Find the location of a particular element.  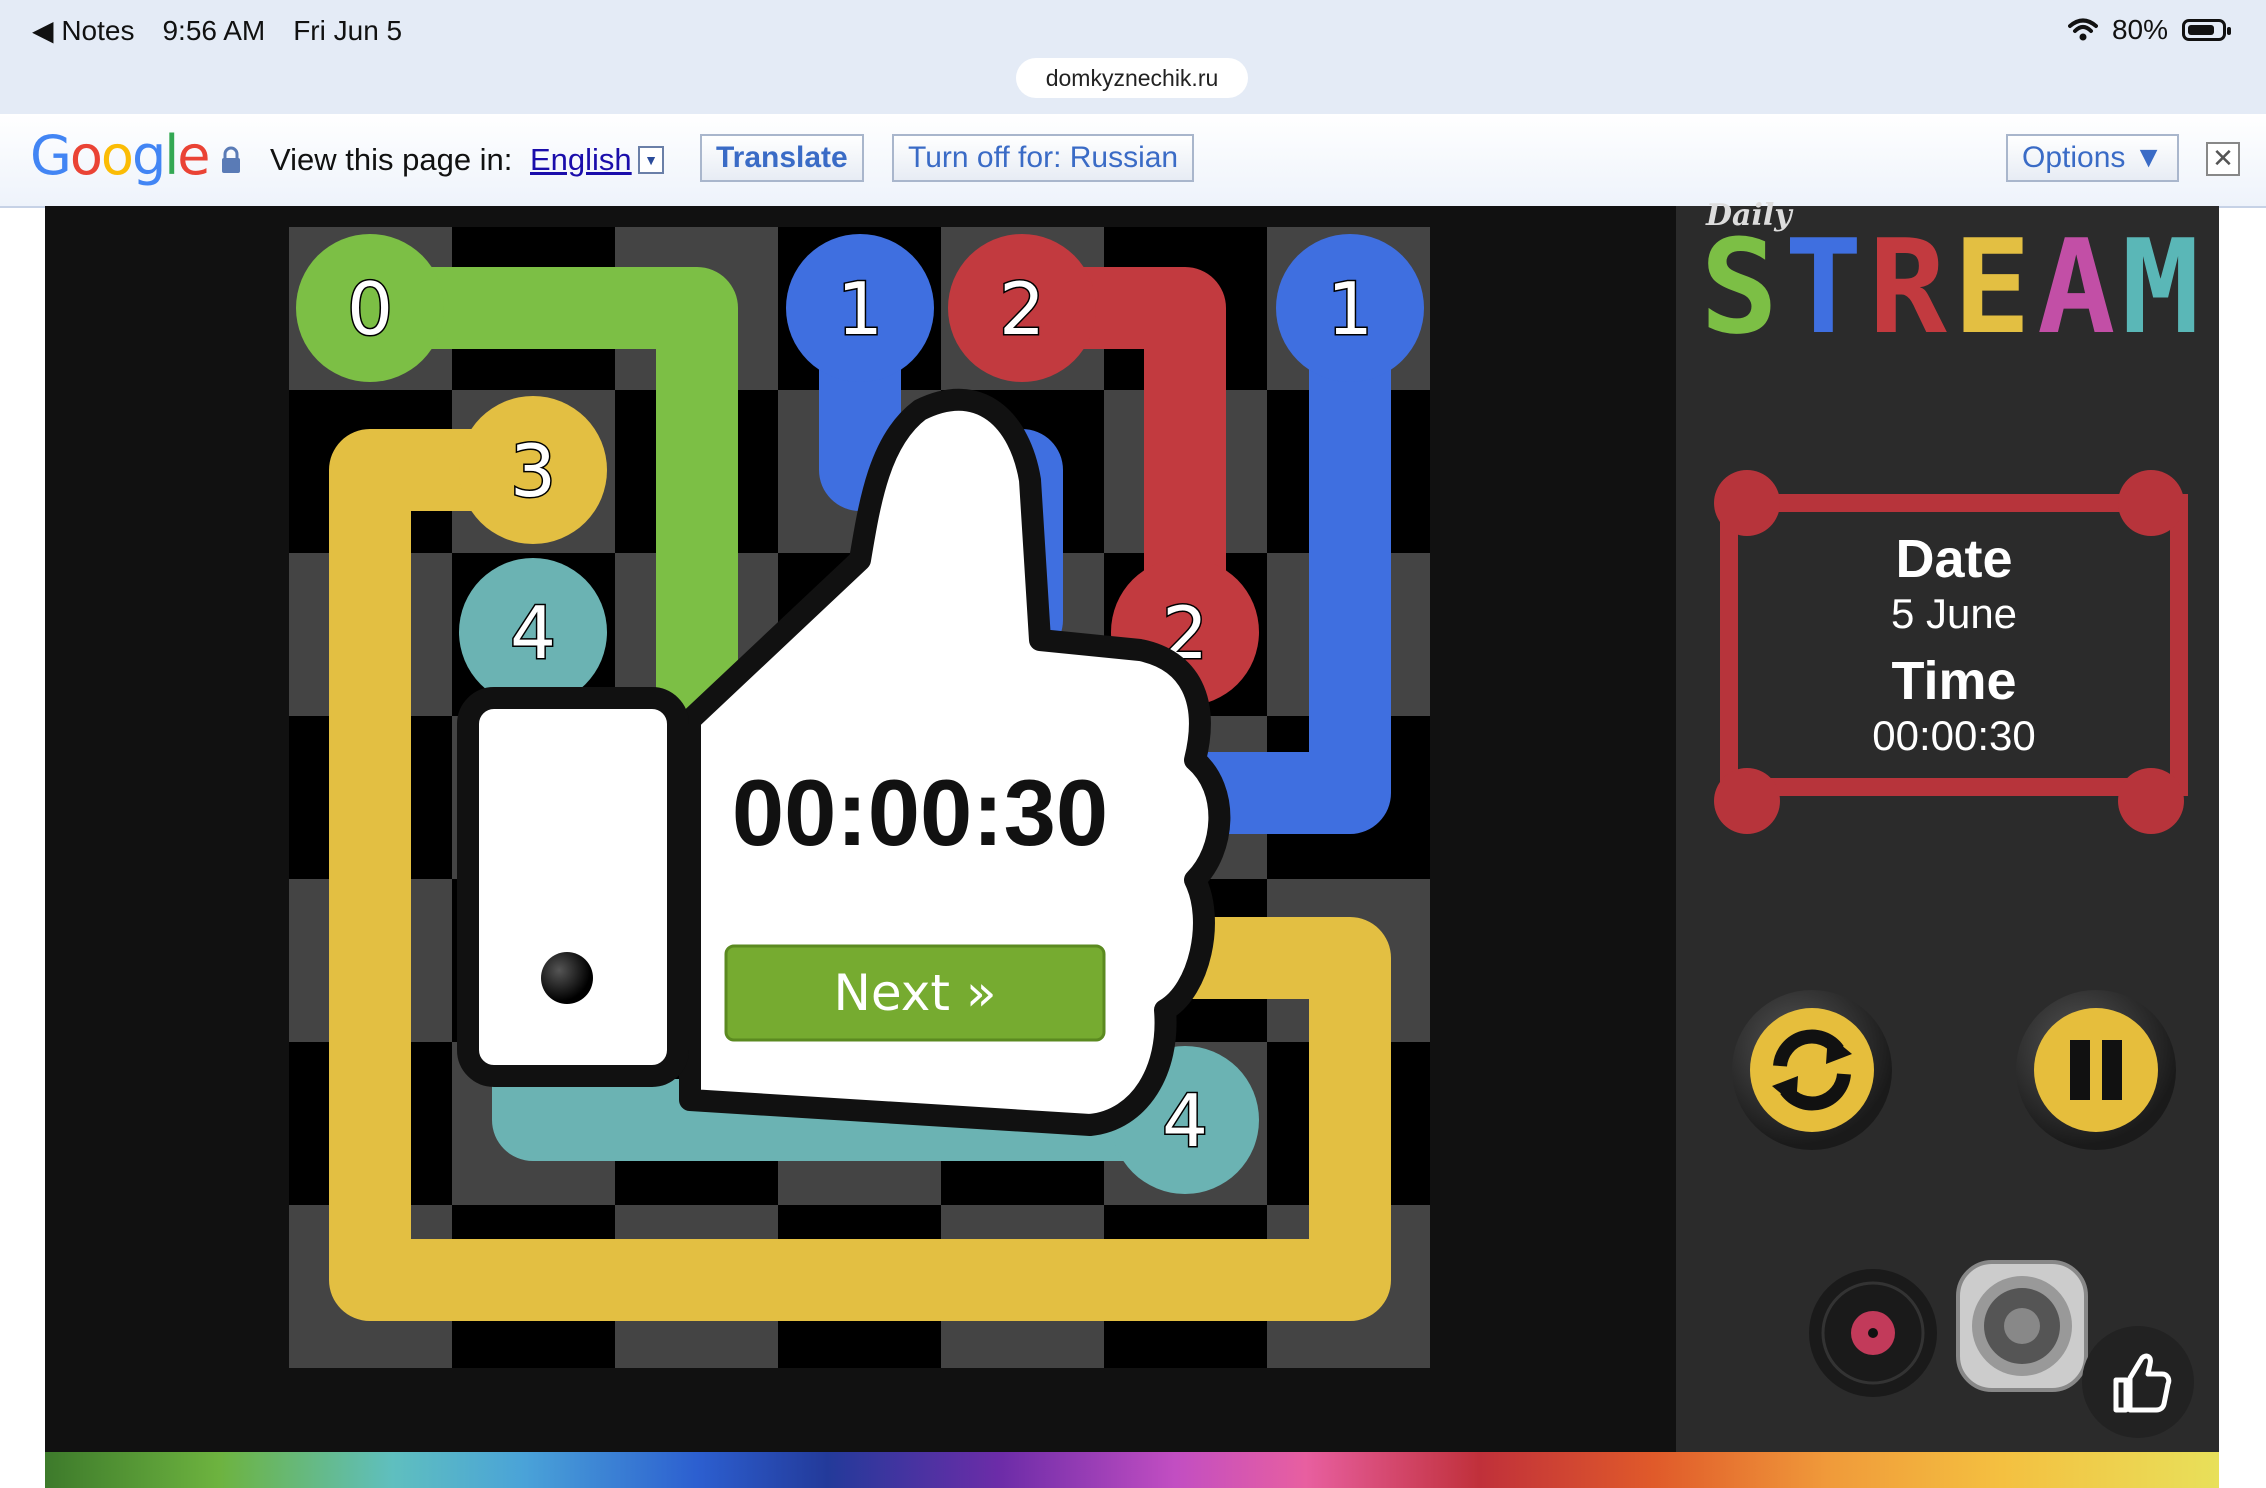

info-panel: Date 5 June Time 00:00:30 is located at coordinates (1954, 645).